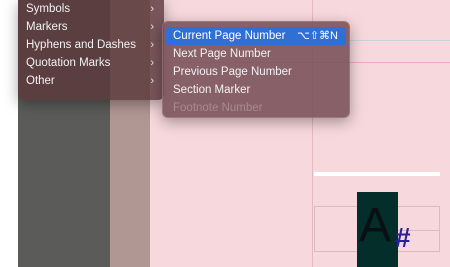  I want to click on keyboard-shortcut: ⌥⇧⌘N, so click(317, 36).